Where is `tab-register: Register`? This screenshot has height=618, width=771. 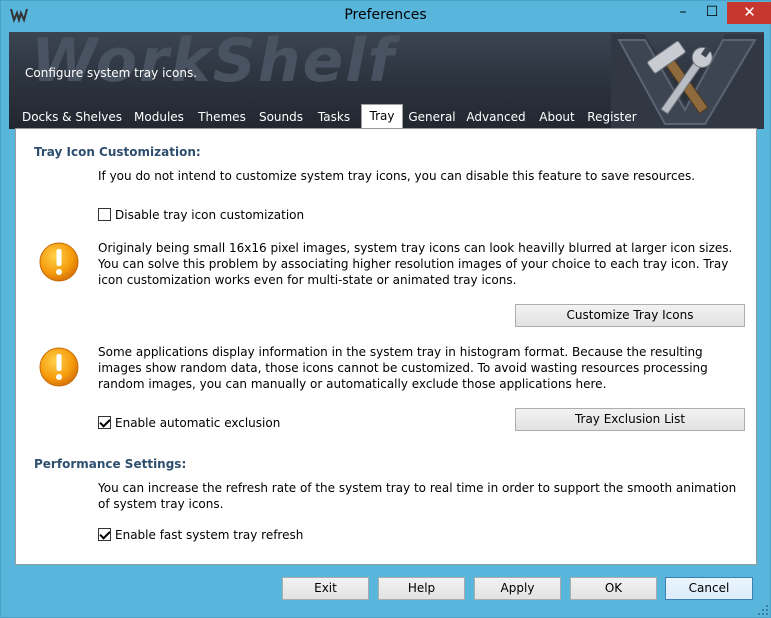
tab-register: Register is located at coordinates (612, 117).